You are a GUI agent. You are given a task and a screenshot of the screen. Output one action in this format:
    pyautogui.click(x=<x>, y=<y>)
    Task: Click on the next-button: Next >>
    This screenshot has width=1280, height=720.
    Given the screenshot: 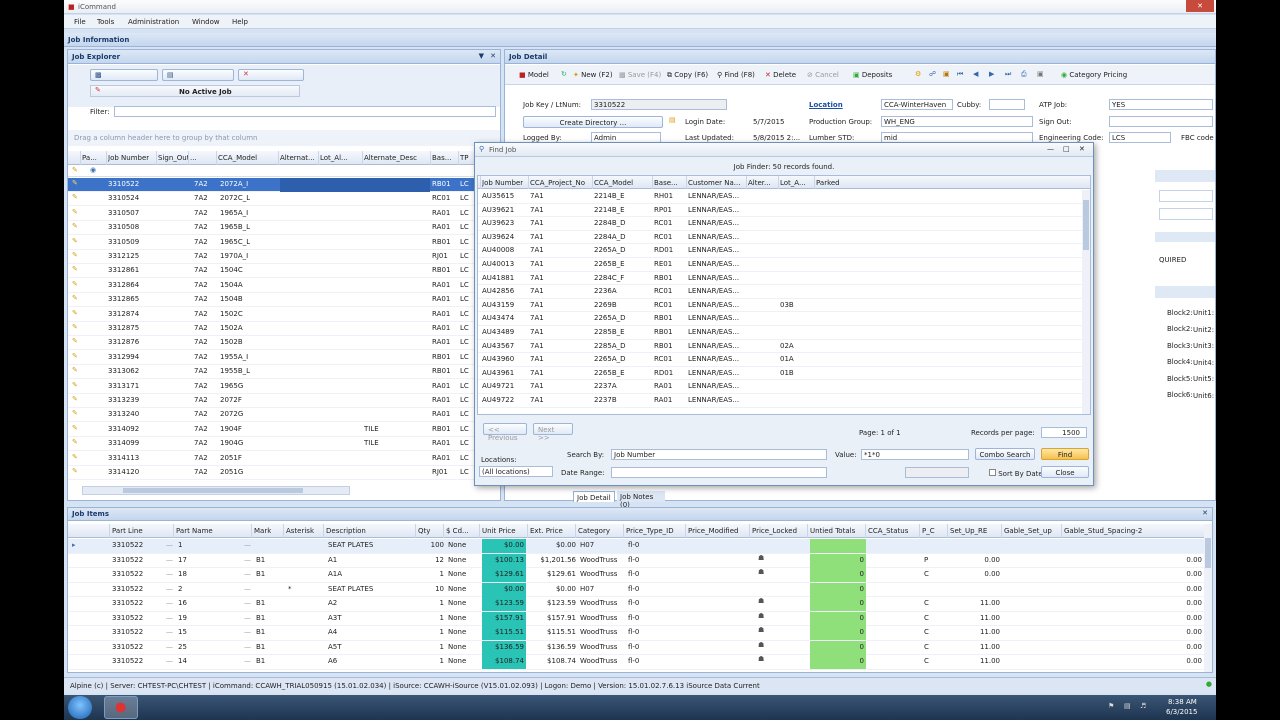 What is the action you would take?
    pyautogui.click(x=553, y=432)
    